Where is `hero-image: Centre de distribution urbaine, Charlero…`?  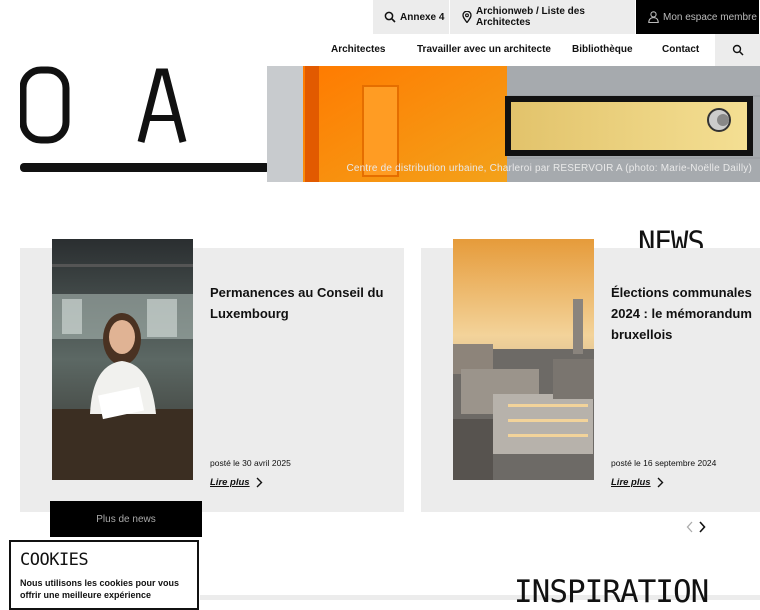
hero-image: Centre de distribution urbaine, Charlero… is located at coordinates (513, 124).